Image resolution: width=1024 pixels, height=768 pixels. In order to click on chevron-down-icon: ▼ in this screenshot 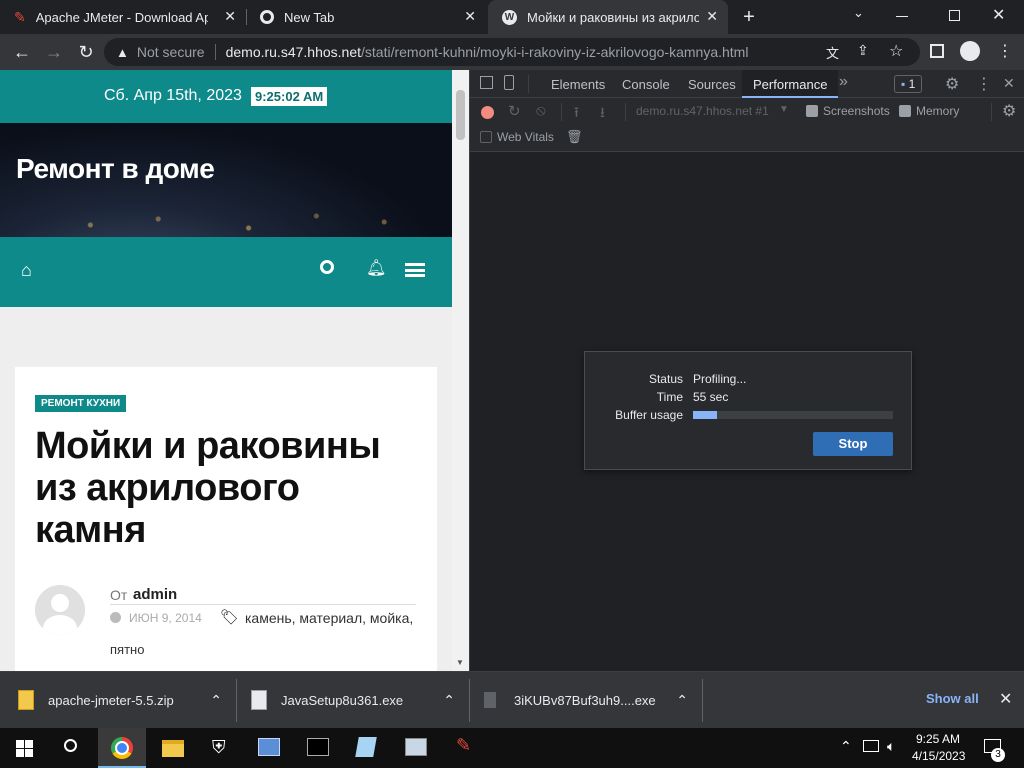, I will do `click(784, 109)`.